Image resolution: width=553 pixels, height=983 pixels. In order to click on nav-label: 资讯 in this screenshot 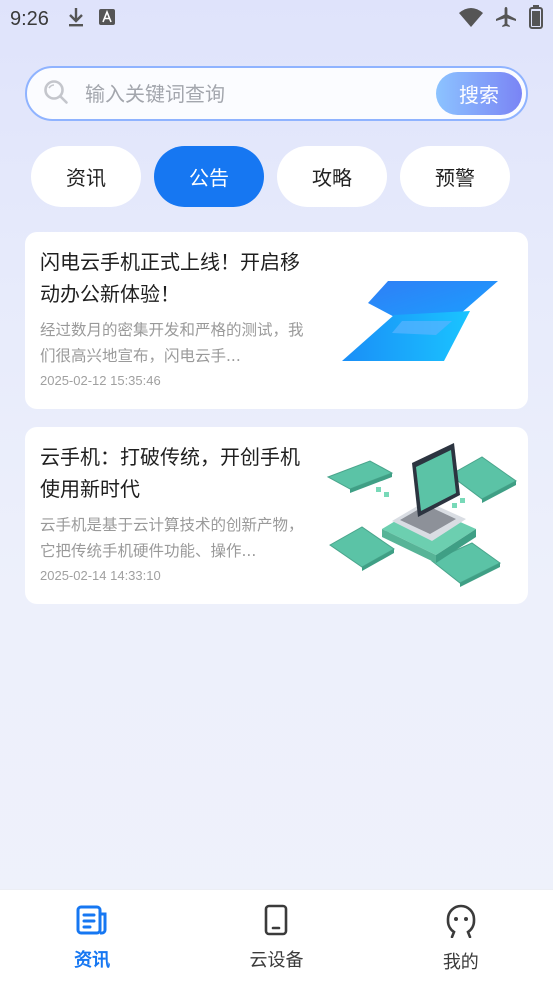, I will do `click(92, 960)`.